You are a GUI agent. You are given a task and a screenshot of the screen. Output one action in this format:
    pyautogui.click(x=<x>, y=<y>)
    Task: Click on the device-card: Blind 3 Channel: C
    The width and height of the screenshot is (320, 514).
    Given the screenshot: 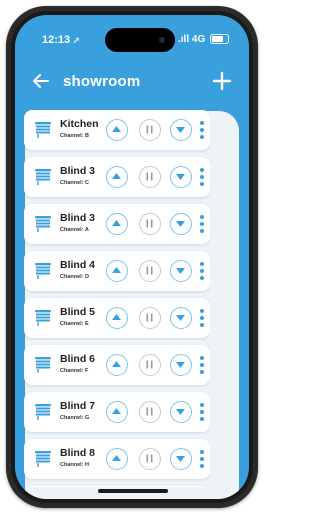 What is the action you would take?
    pyautogui.click(x=117, y=177)
    